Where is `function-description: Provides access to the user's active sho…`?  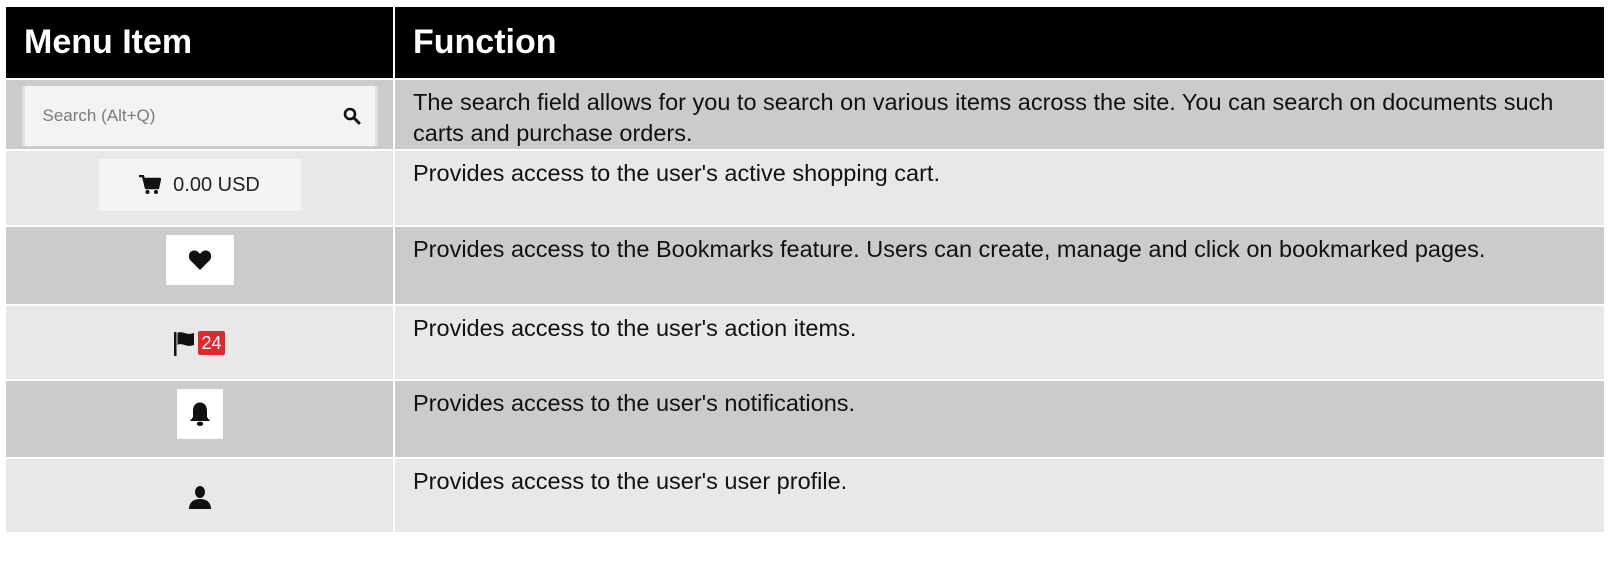
function-description: Provides access to the user's active sho… is located at coordinates (999, 187).